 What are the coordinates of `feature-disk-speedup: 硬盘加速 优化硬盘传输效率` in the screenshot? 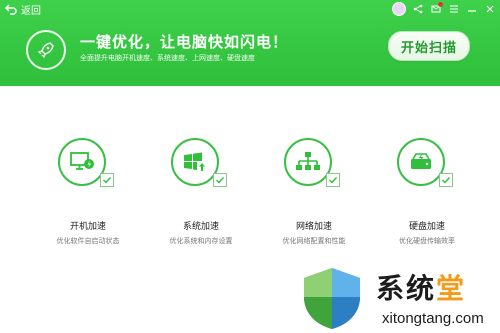 It's located at (427, 197).